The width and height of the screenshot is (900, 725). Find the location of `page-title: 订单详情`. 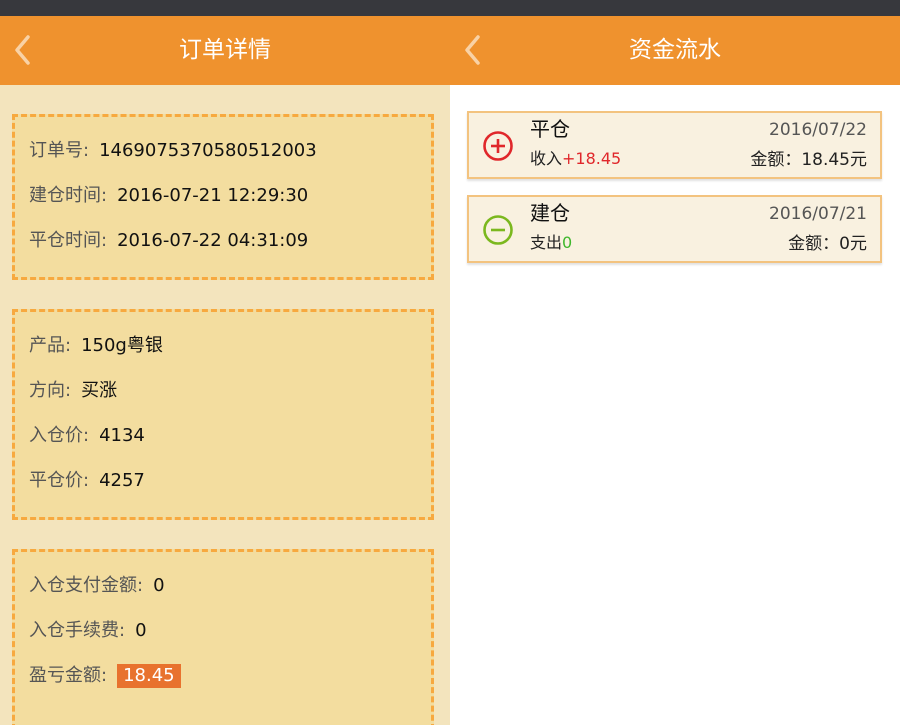

page-title: 订单详情 is located at coordinates (225, 50).